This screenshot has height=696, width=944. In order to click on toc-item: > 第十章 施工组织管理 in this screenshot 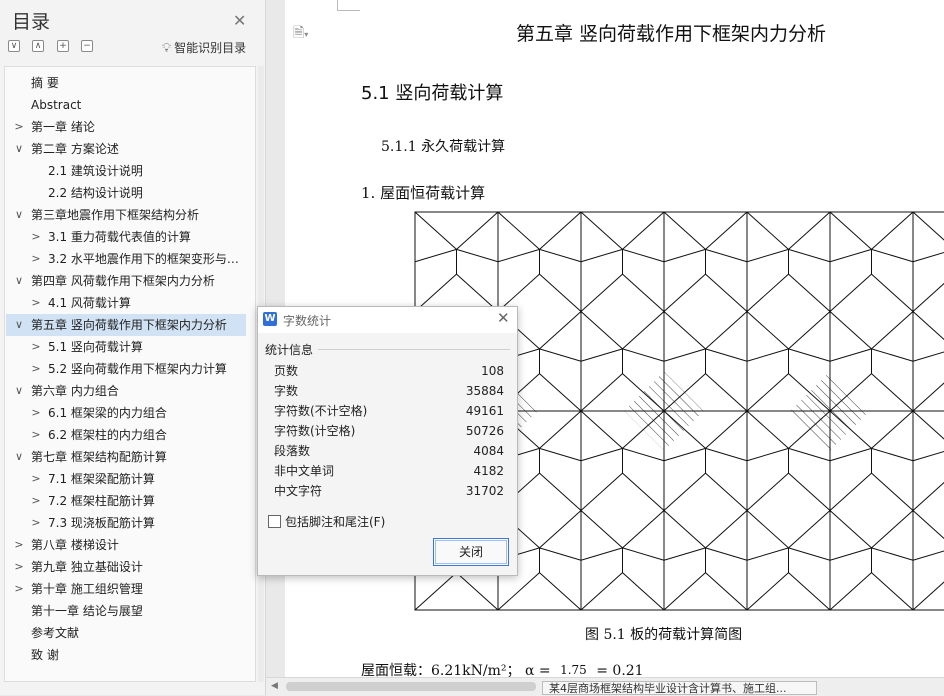, I will do `click(126, 589)`.